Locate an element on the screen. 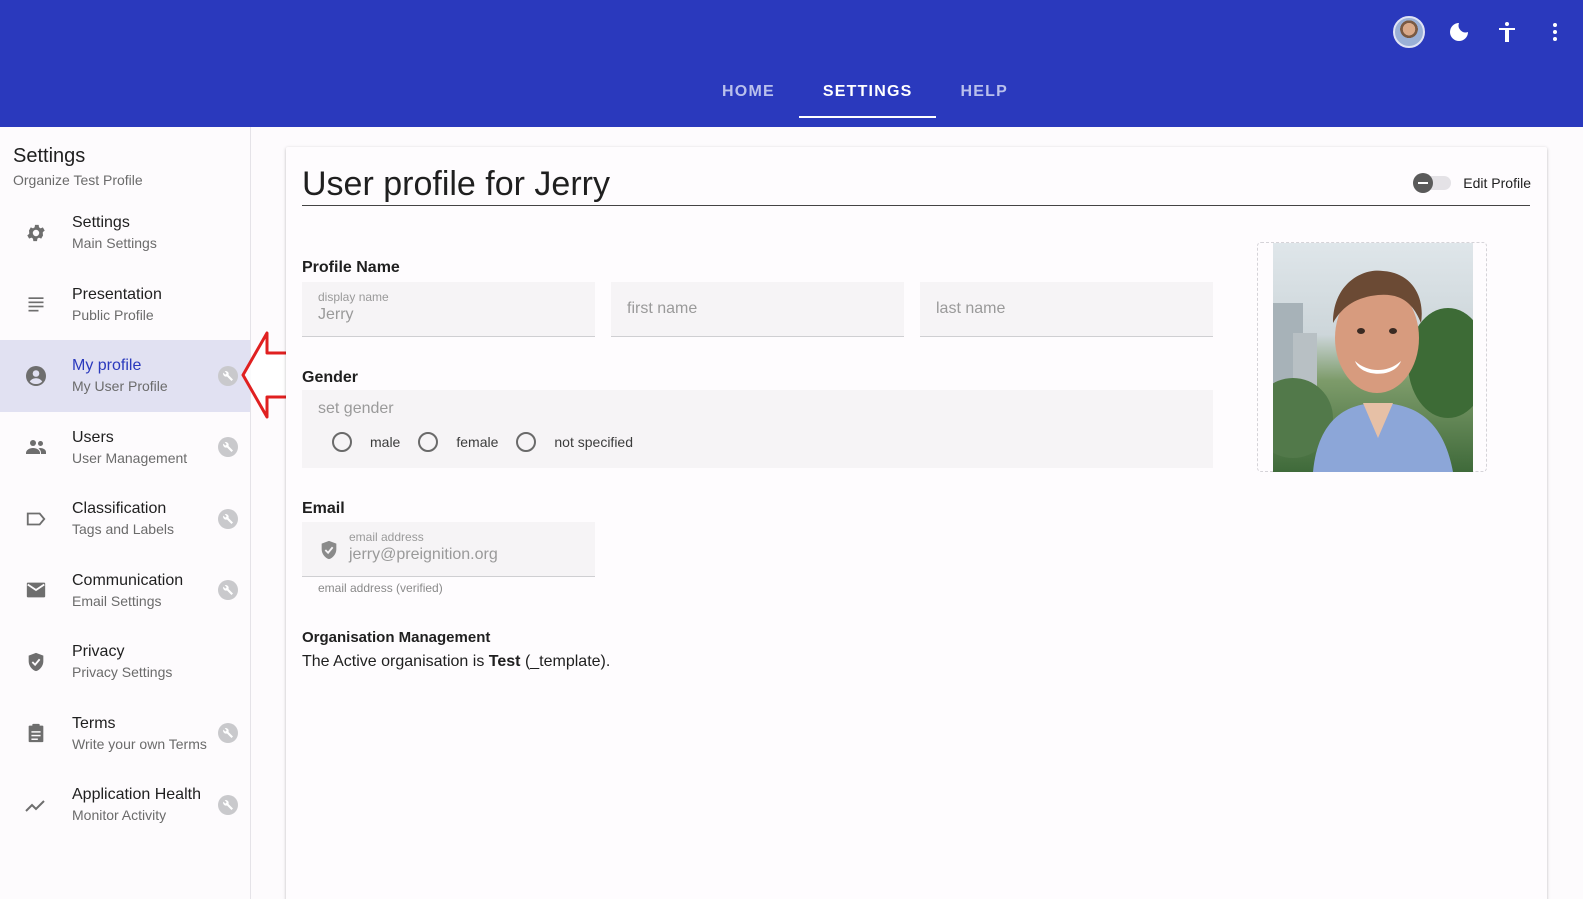  sidebar-item-classification: Classification Tags and Labels is located at coordinates (125, 519).